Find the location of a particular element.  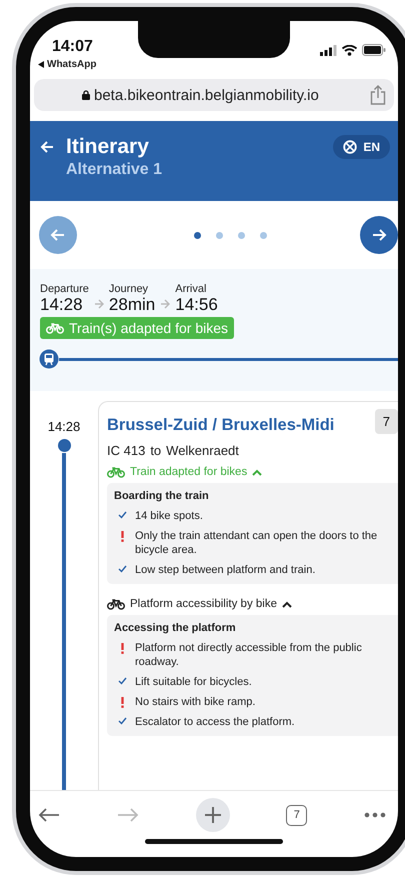

train-to: to is located at coordinates (156, 450).